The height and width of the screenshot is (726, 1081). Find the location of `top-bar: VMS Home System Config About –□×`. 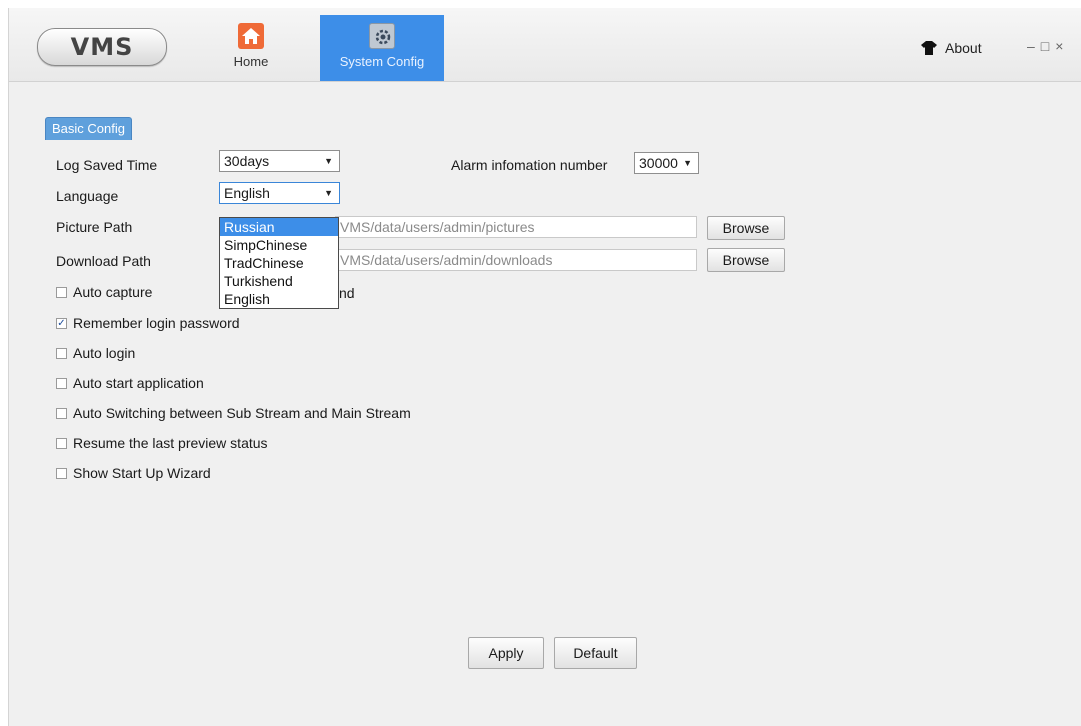

top-bar: VMS Home System Config About –□× is located at coordinates (545, 45).